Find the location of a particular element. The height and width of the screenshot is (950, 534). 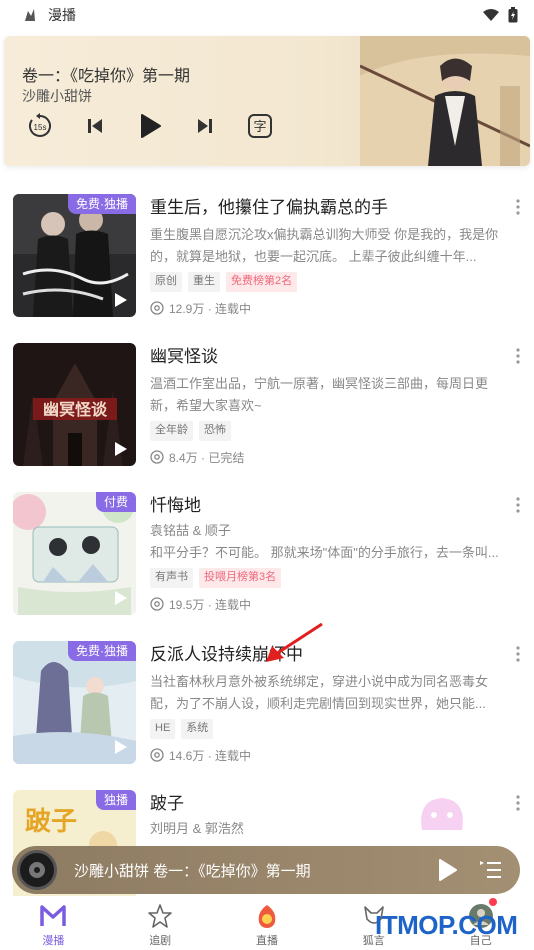

rewind-15s-button: 15s is located at coordinates (40, 126).